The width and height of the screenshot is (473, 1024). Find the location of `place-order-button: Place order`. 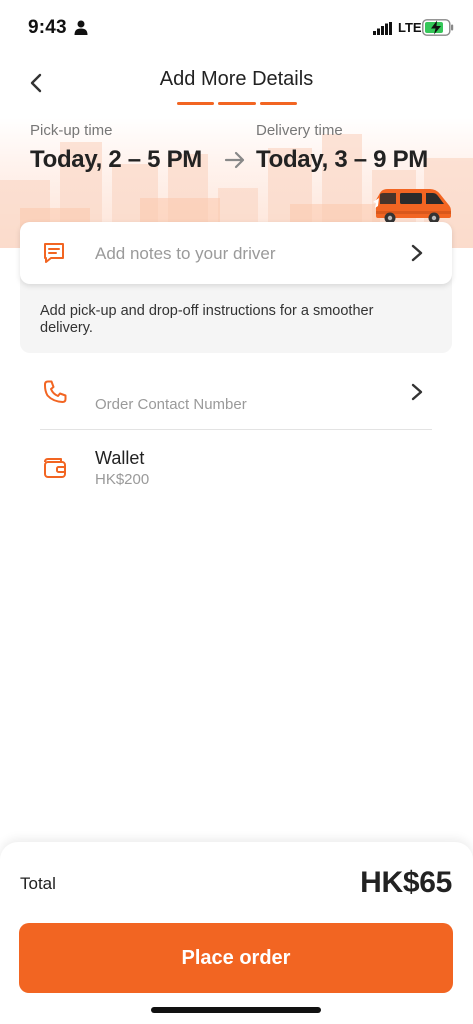

place-order-button: Place order is located at coordinates (236, 958).